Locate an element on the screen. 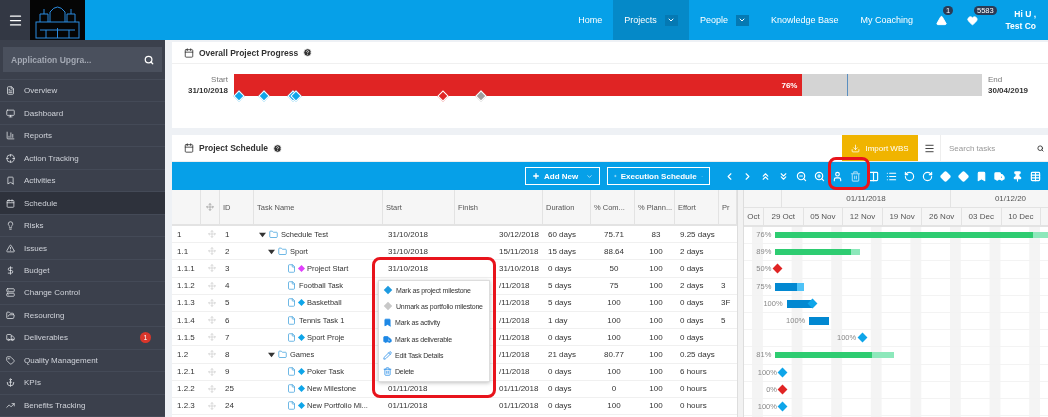 This screenshot has width=1048, height=417. end-label: End is located at coordinates (995, 79).